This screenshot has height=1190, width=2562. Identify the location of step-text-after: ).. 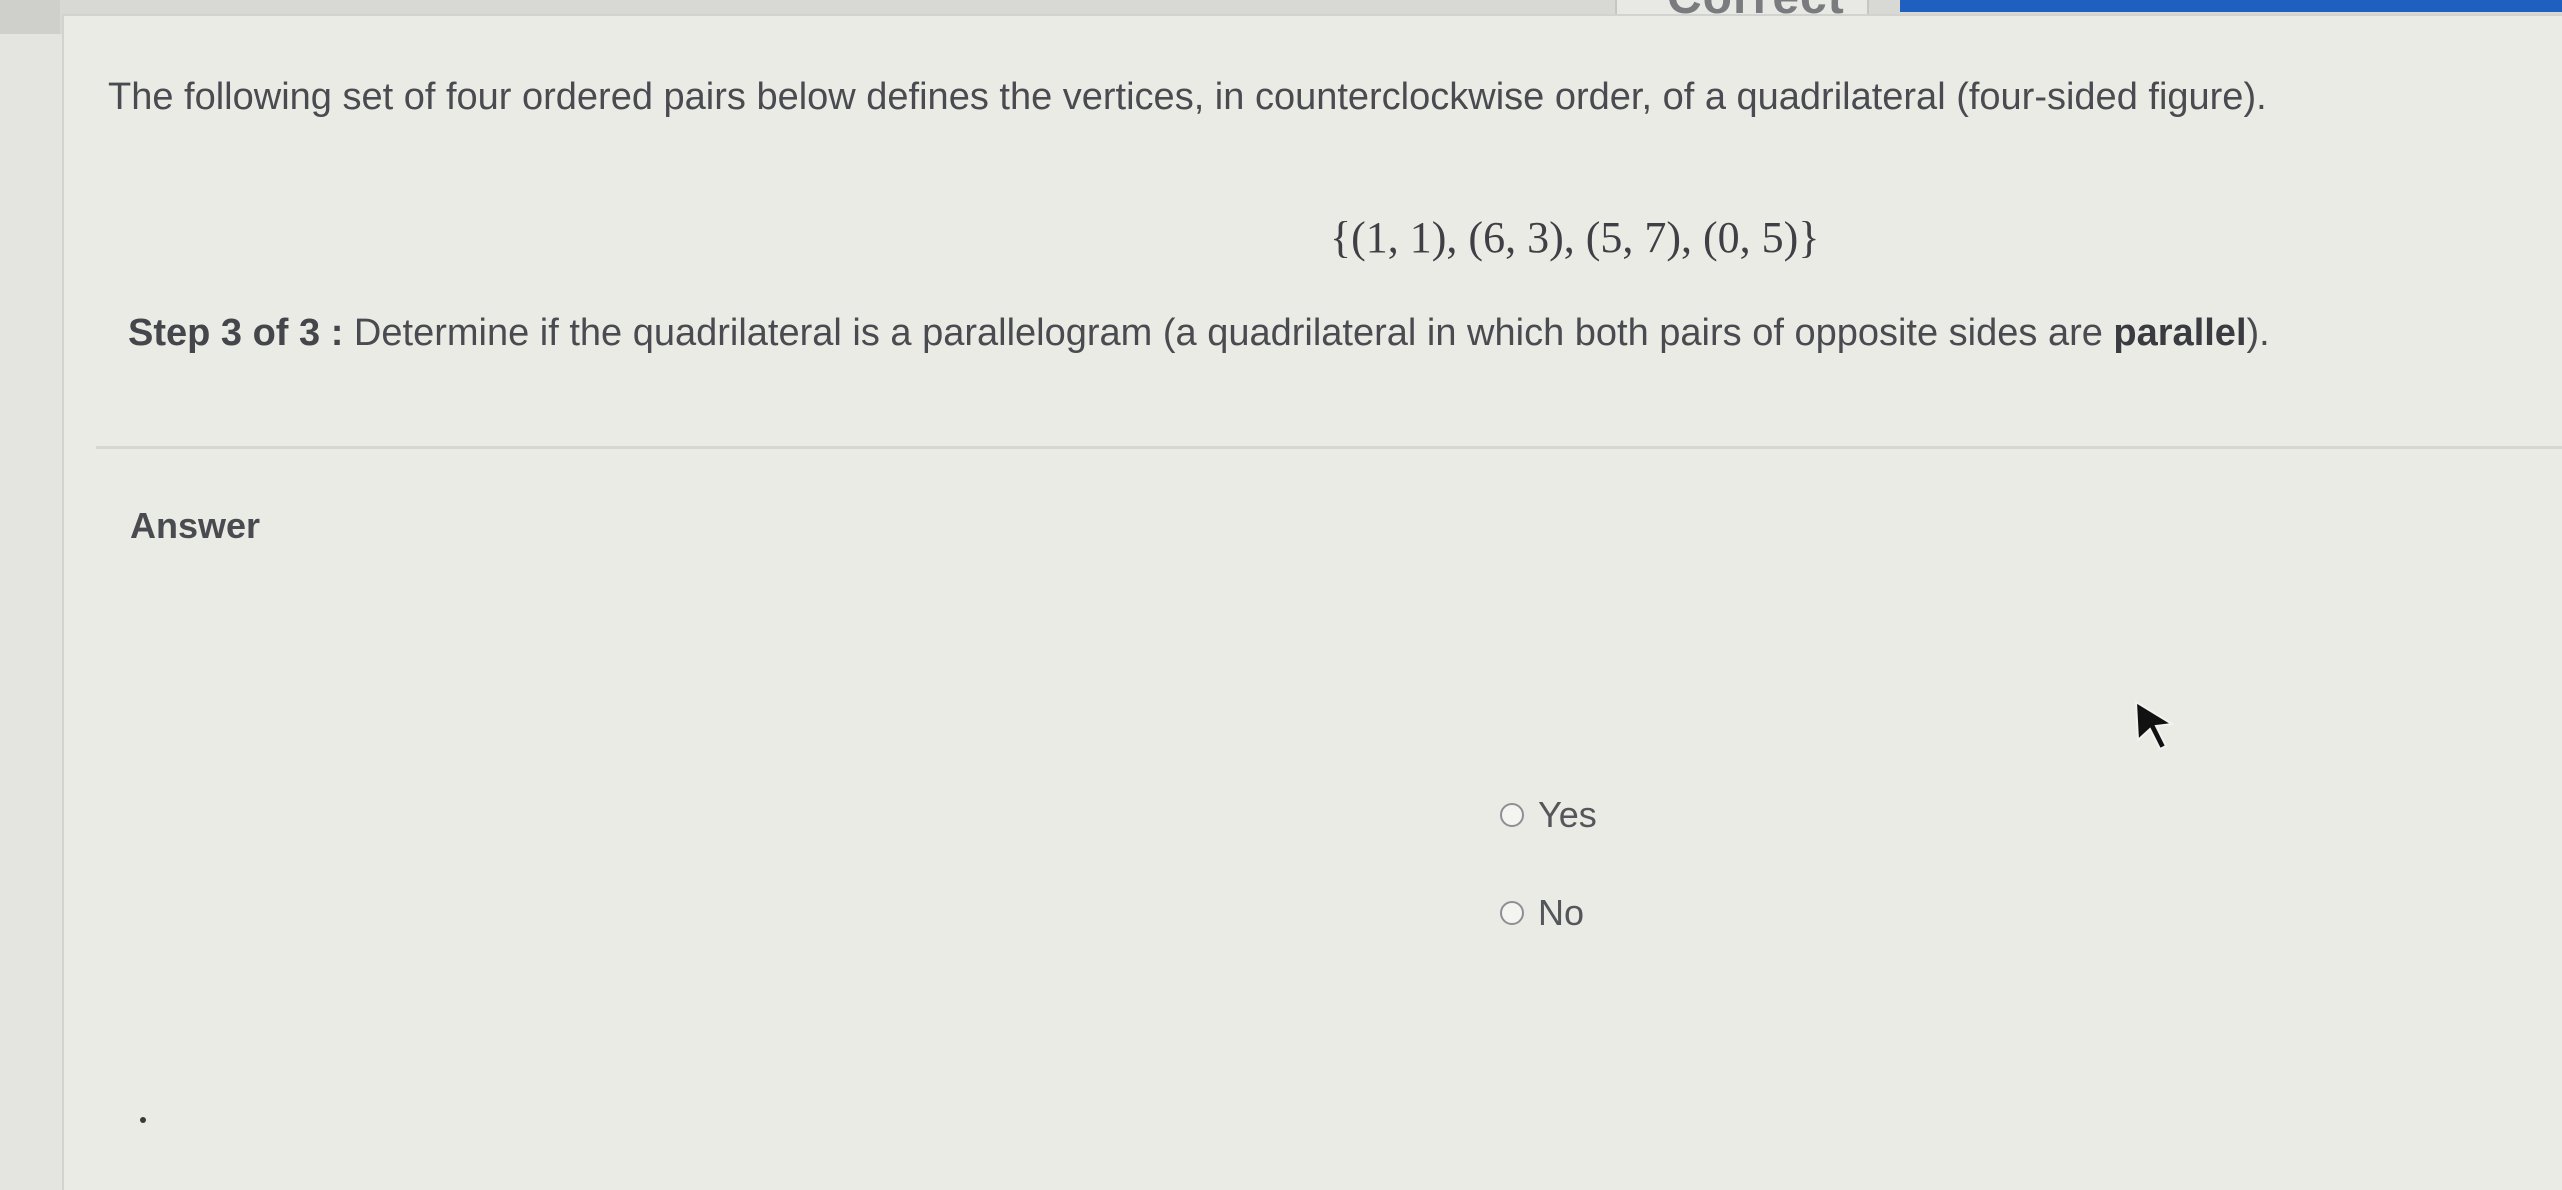
(2258, 333).